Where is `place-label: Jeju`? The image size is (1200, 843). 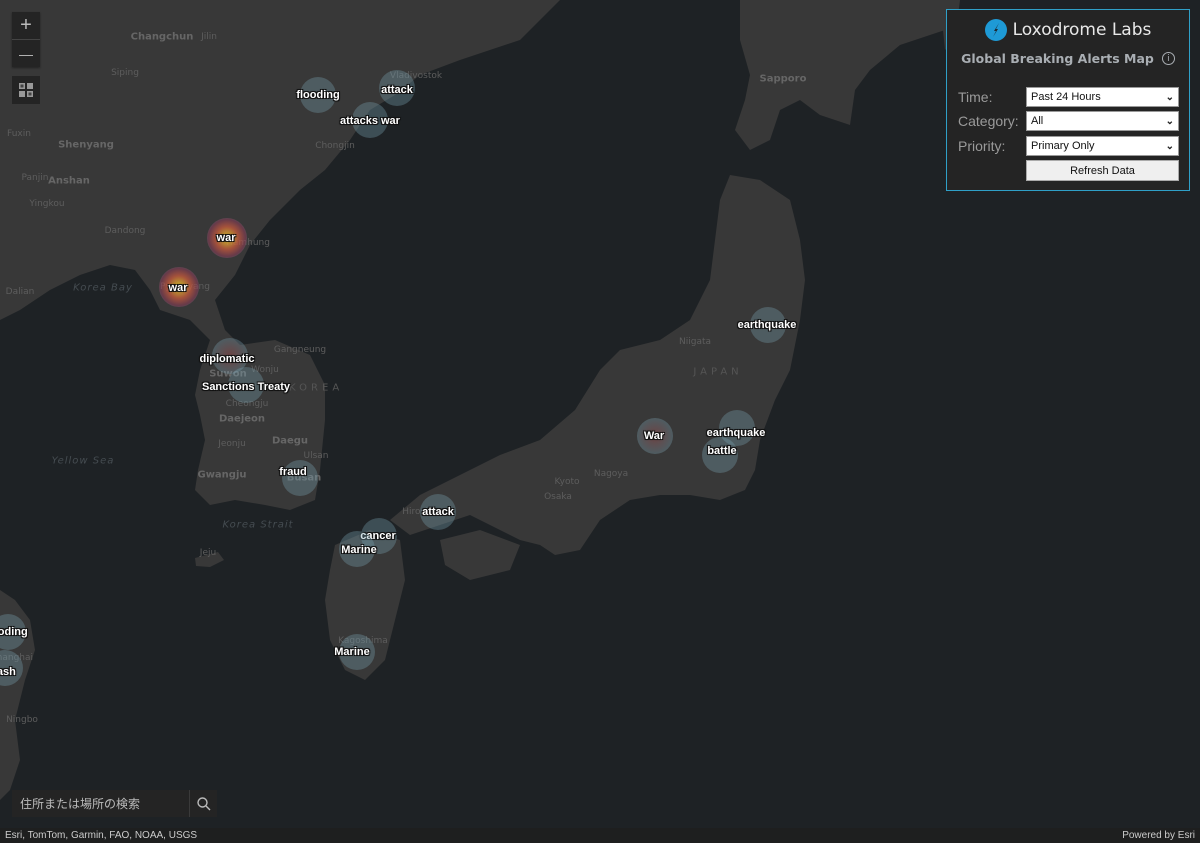 place-label: Jeju is located at coordinates (208, 553).